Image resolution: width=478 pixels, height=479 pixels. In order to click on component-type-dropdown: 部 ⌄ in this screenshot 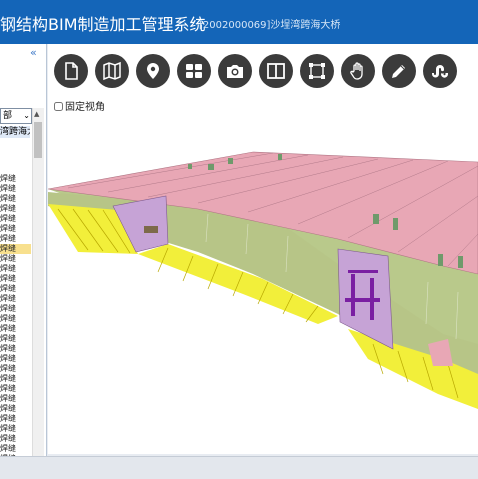, I will do `click(16, 116)`.